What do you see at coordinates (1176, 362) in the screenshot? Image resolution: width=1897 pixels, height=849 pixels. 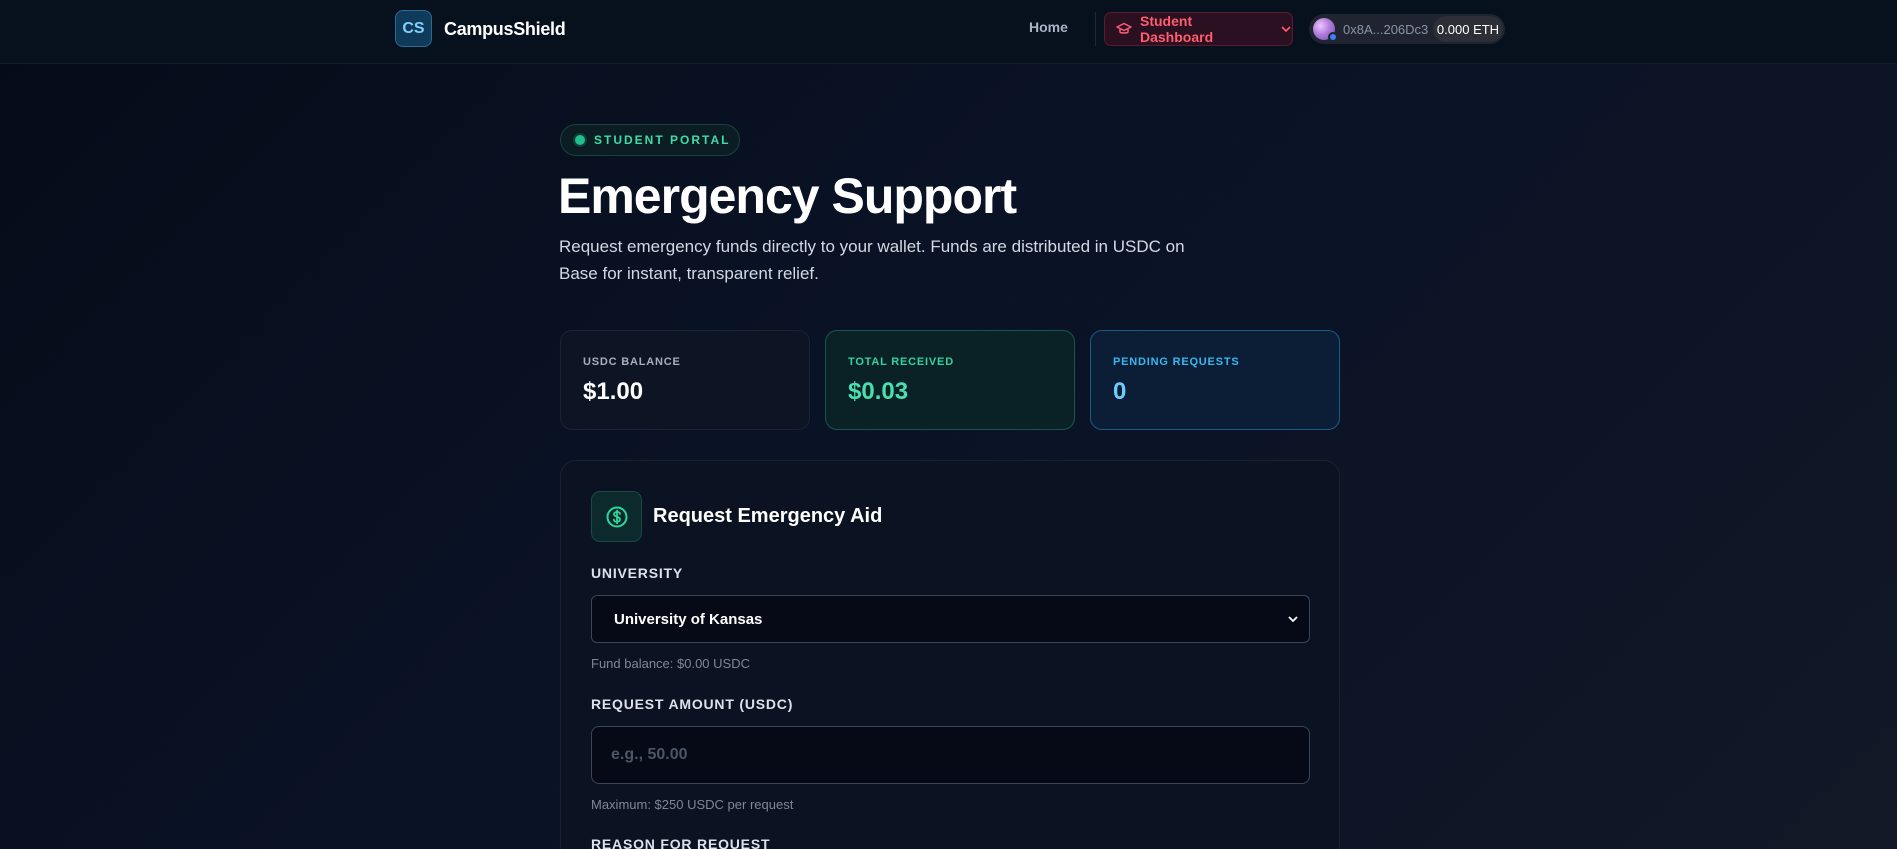 I see `stat-label: PENDING REQUESTS` at bounding box center [1176, 362].